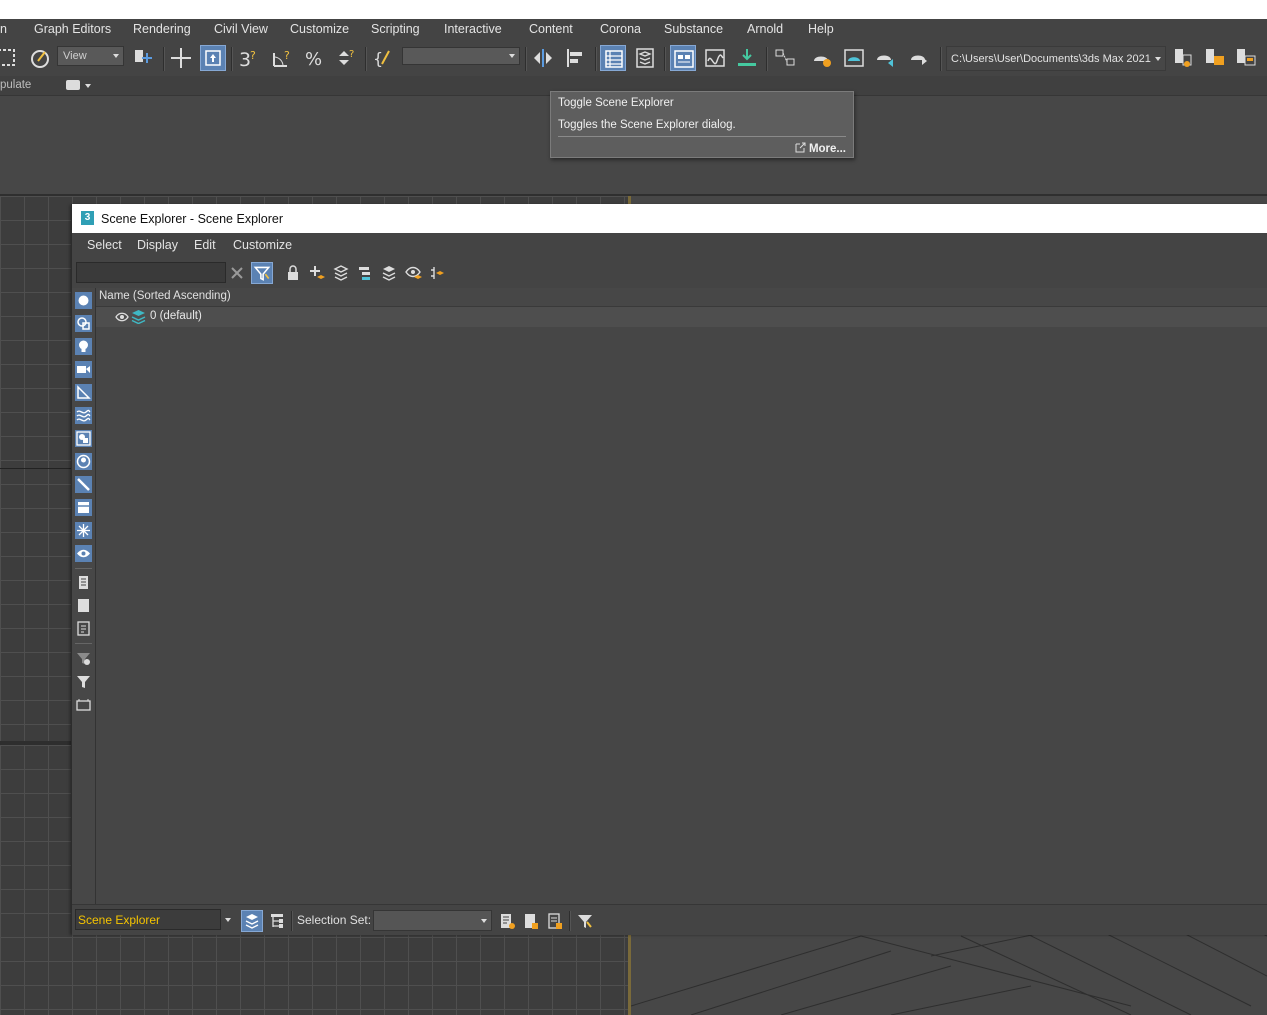 This screenshot has height=1015, width=1267. Describe the element at coordinates (531, 921) in the screenshot. I see `add-to-selection-set-icon` at that location.